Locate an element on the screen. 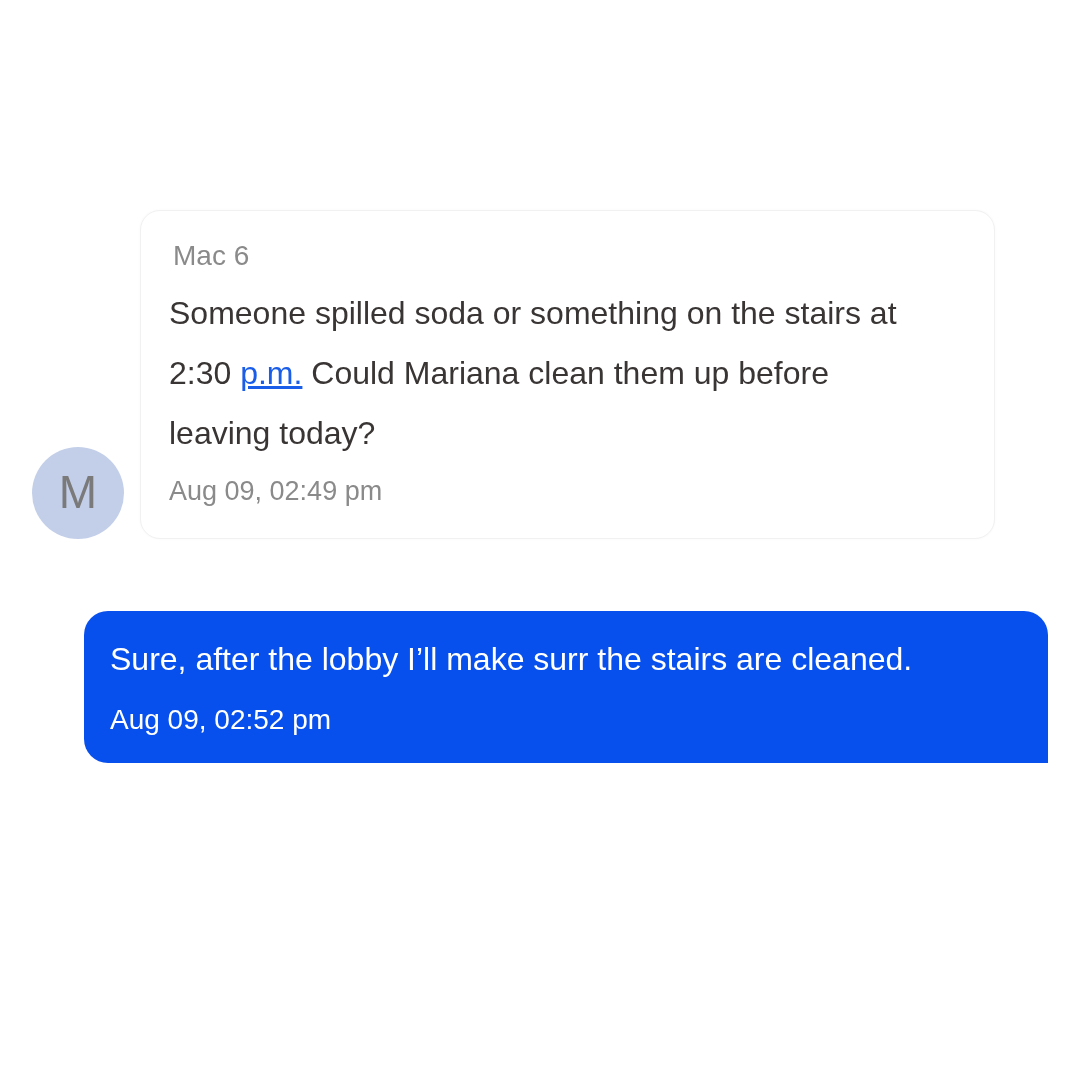  message-text: Someone spilled soda or something on the stairs at 2:30 p.m. Could Mariana clean them up before leaving today? is located at coordinates (533, 373).